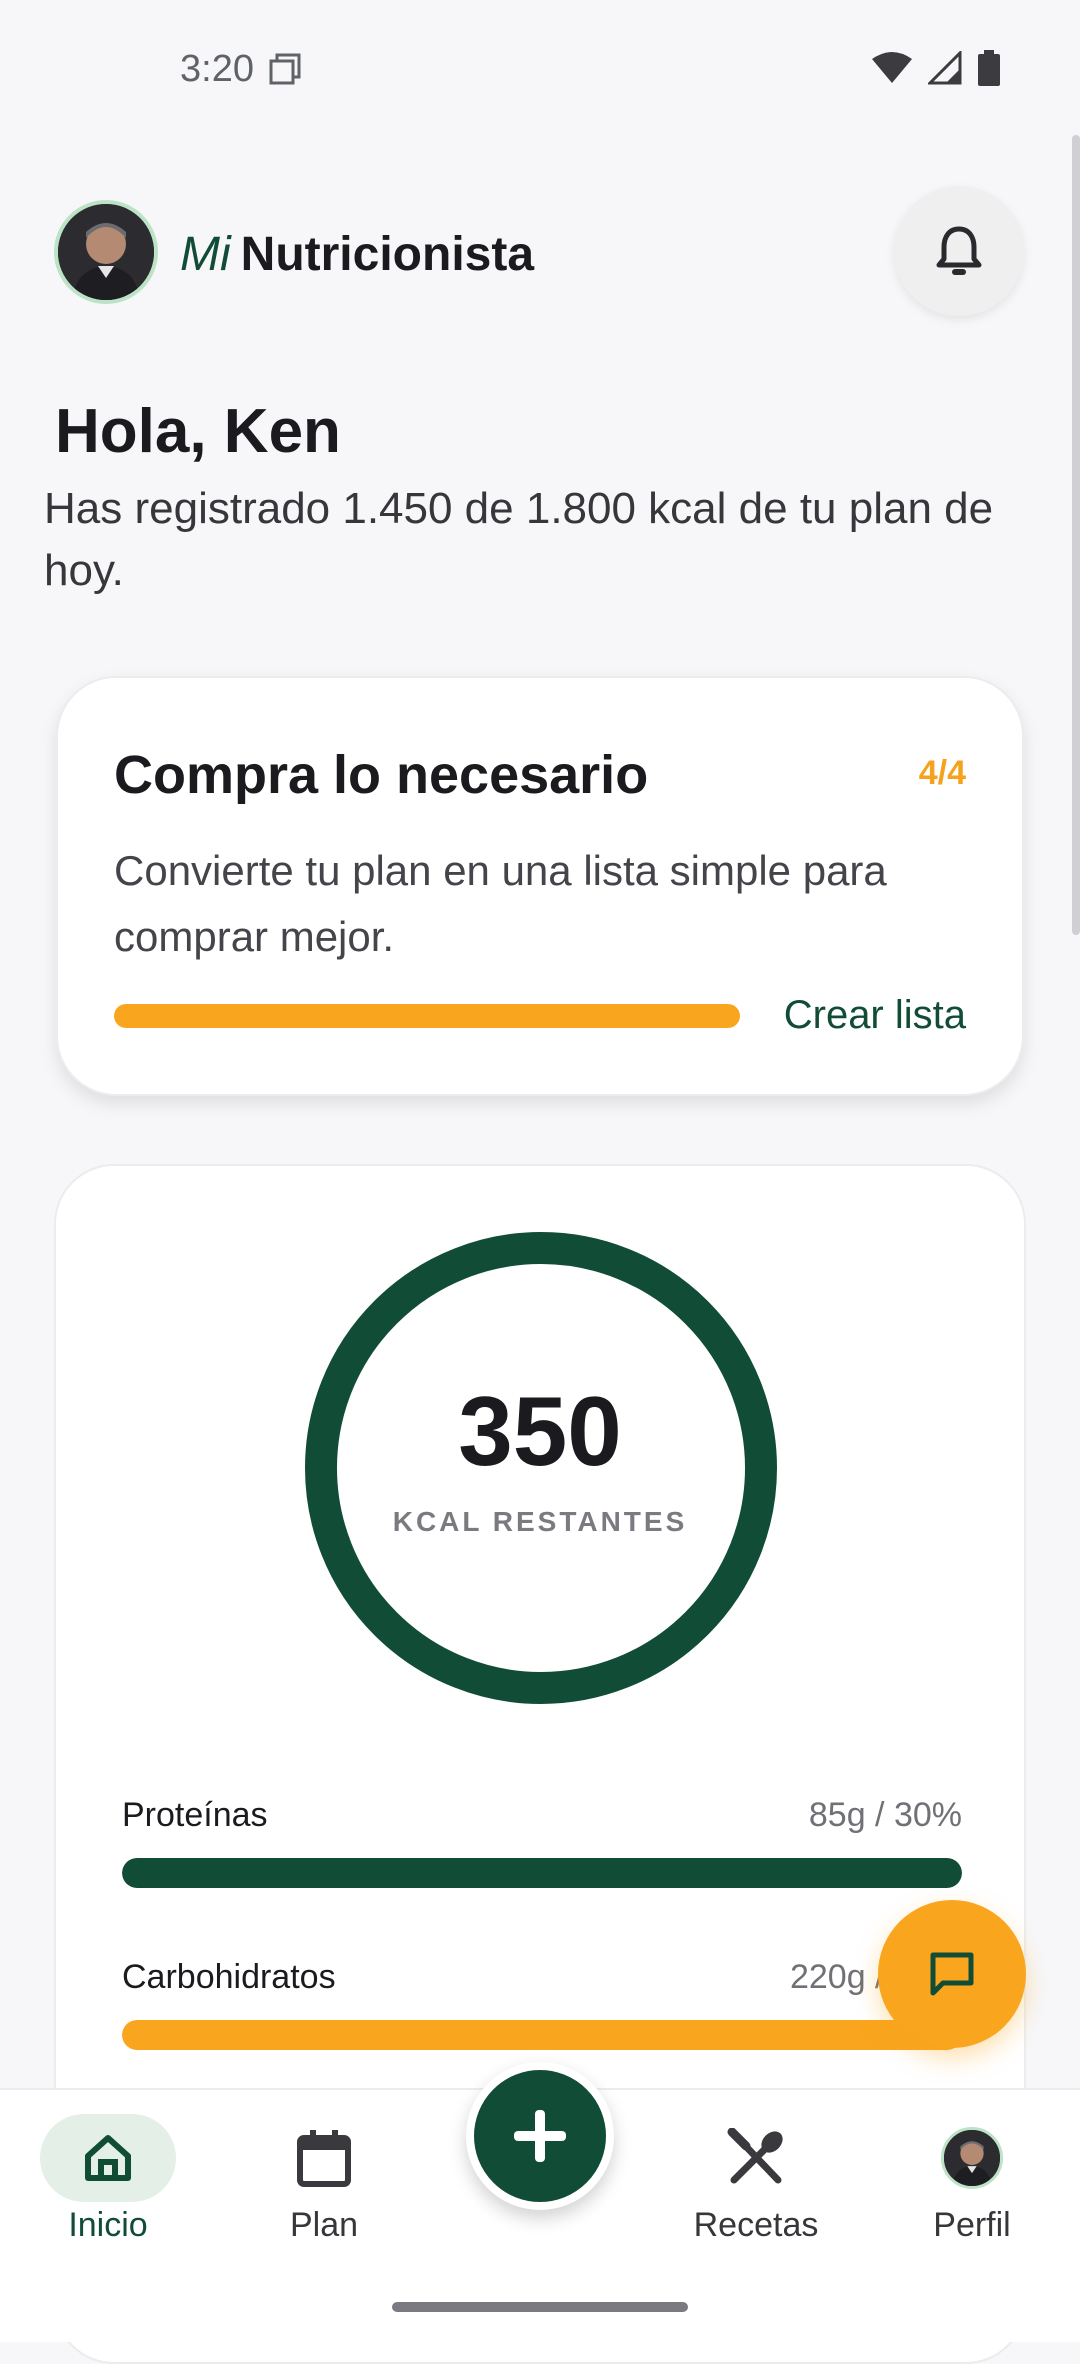 Image resolution: width=1080 pixels, height=2364 pixels. What do you see at coordinates (875, 1015) in the screenshot?
I see `create-list-link: Crear lista` at bounding box center [875, 1015].